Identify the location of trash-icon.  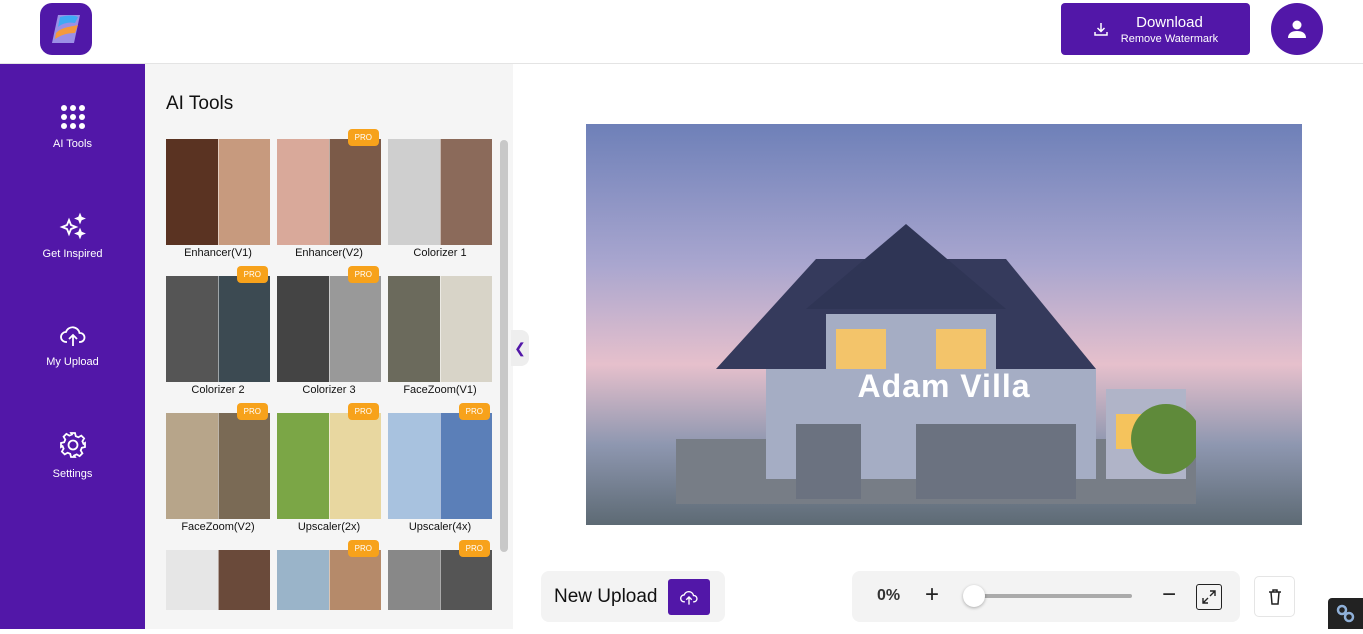
(1274, 596).